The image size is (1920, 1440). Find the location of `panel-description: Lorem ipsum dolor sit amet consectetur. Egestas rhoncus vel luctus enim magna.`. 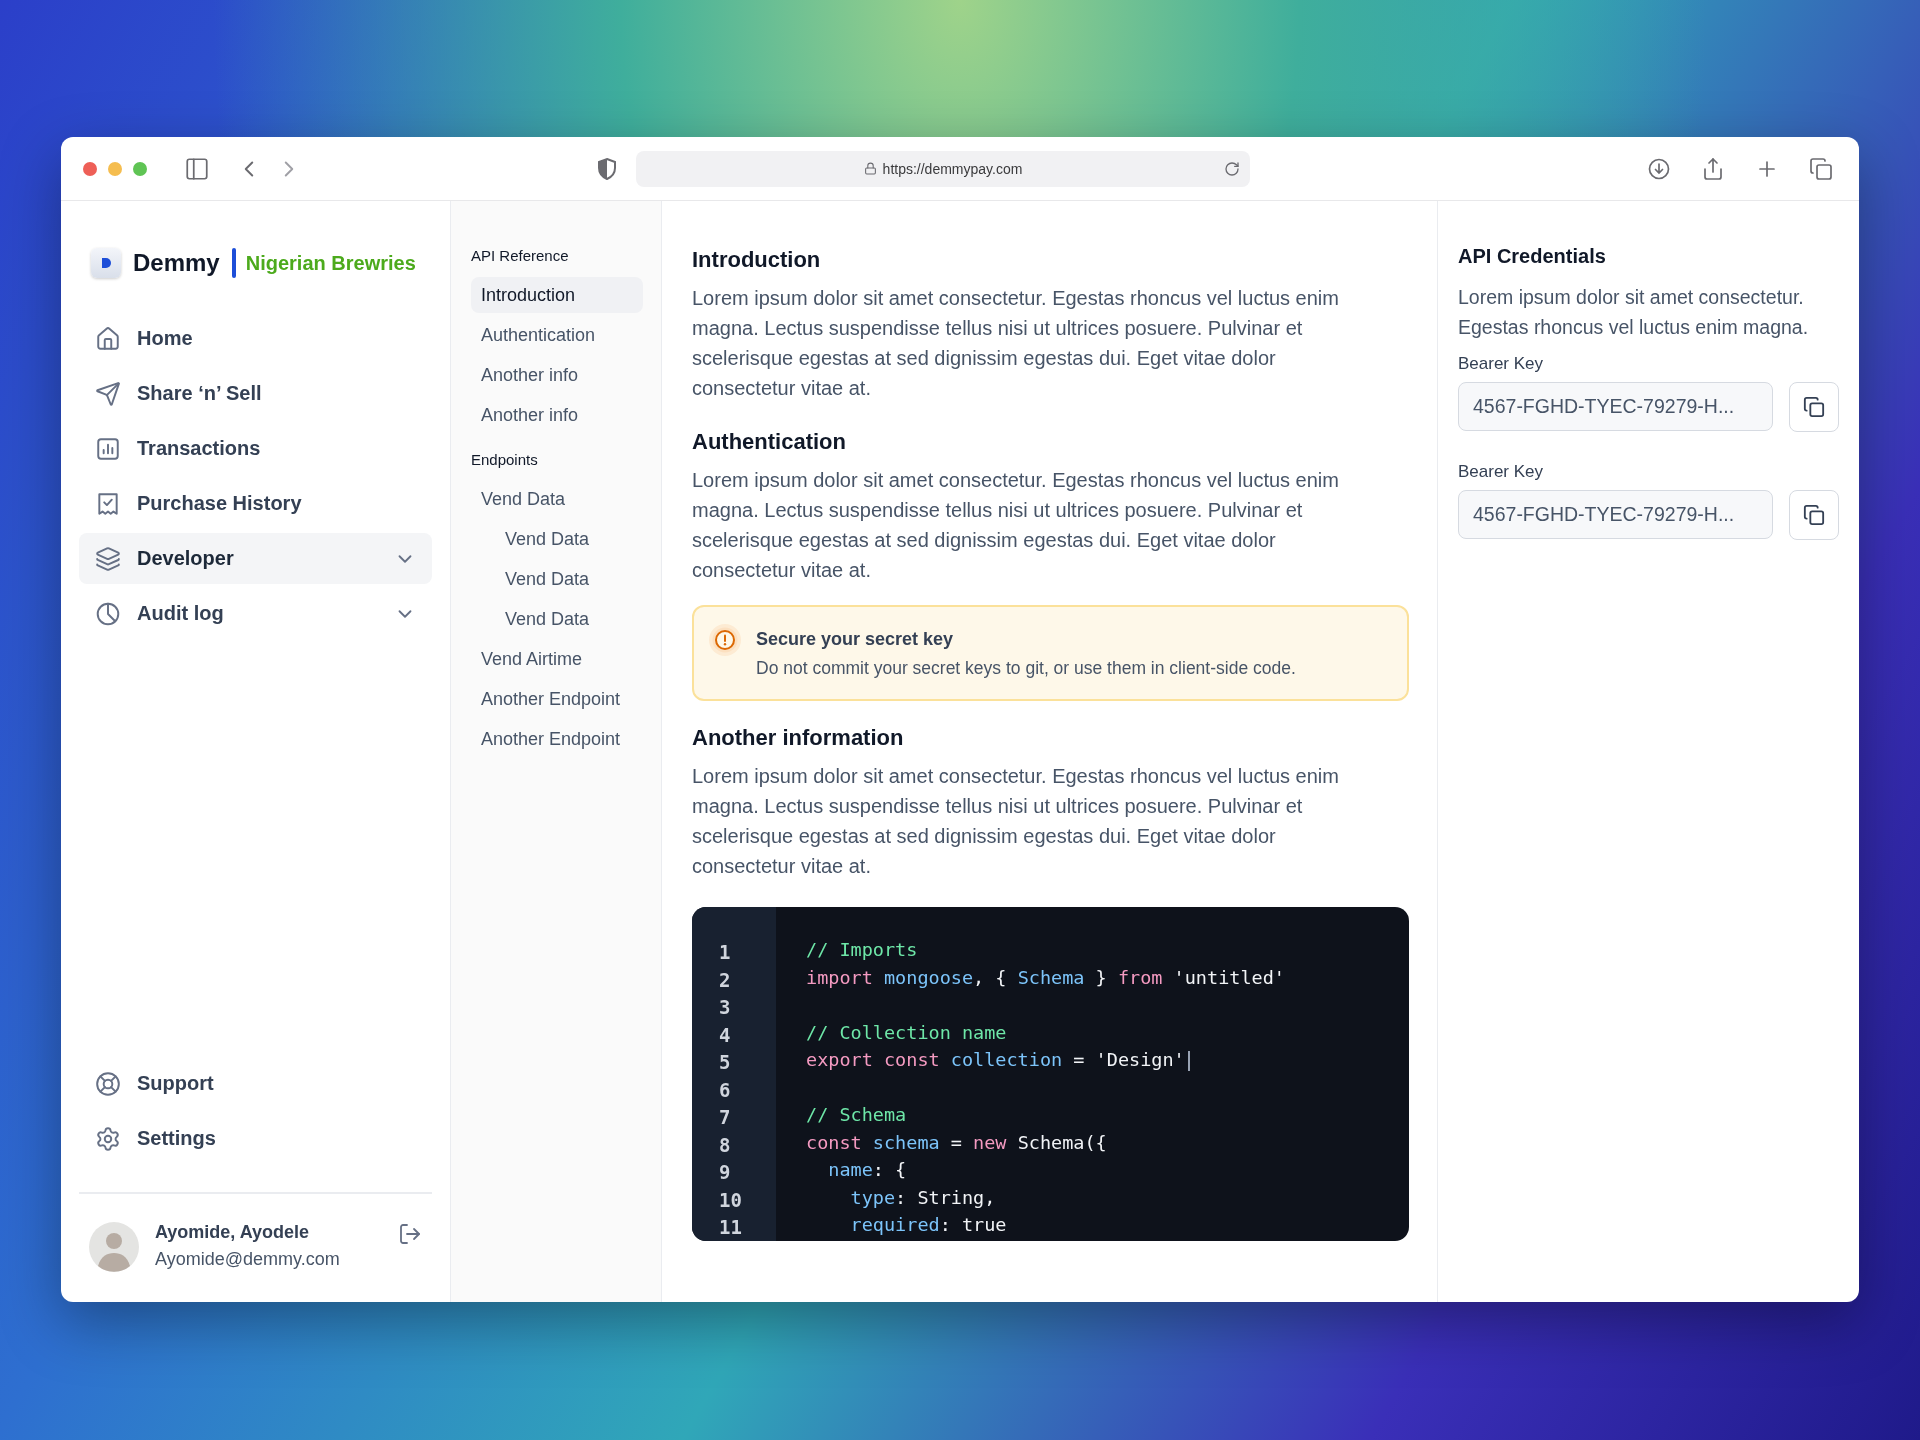

panel-description: Lorem ipsum dolor sit amet consectetur. Egestas rhoncus vel luctus enim magna. is located at coordinates (1634, 312).